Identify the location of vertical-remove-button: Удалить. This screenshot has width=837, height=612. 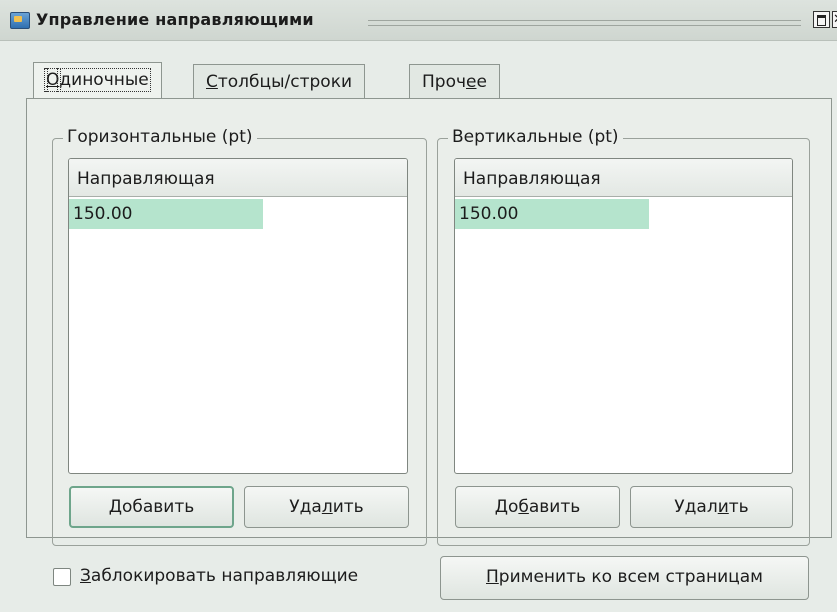
(711, 507).